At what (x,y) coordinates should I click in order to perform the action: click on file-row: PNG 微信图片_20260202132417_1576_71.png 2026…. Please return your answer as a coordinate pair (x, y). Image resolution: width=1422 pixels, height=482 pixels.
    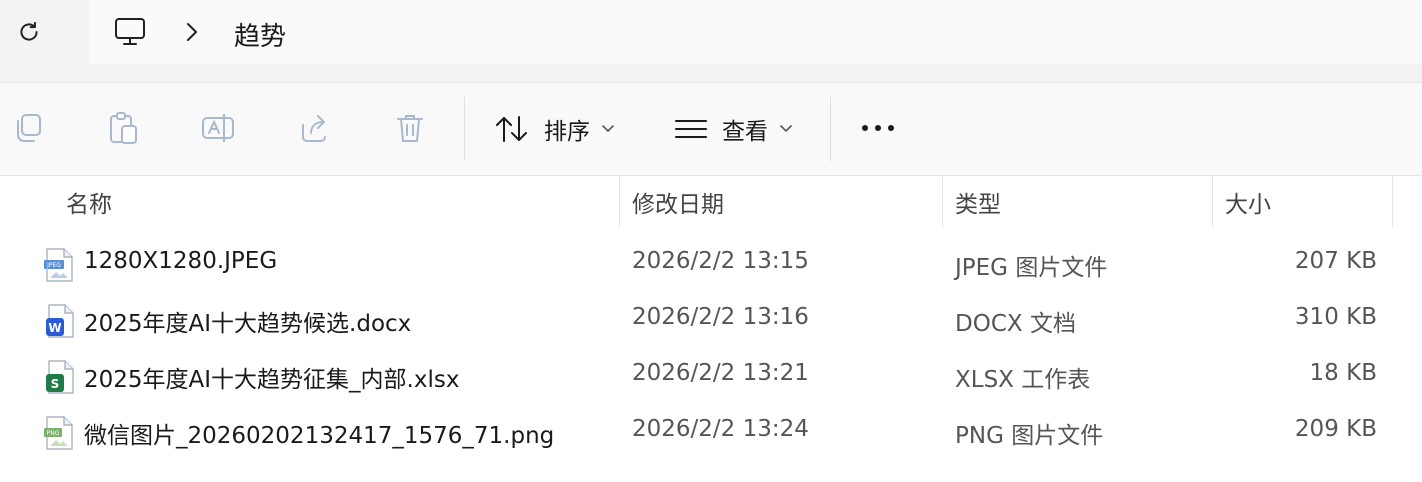
    Looking at the image, I should click on (711, 432).